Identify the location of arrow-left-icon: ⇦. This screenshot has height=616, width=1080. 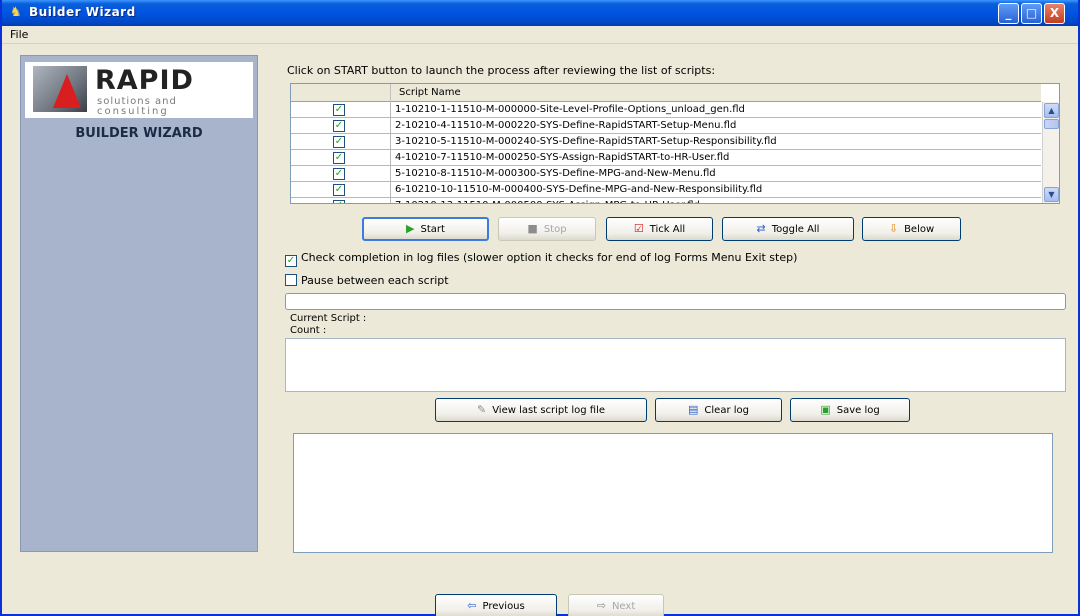
(472, 605).